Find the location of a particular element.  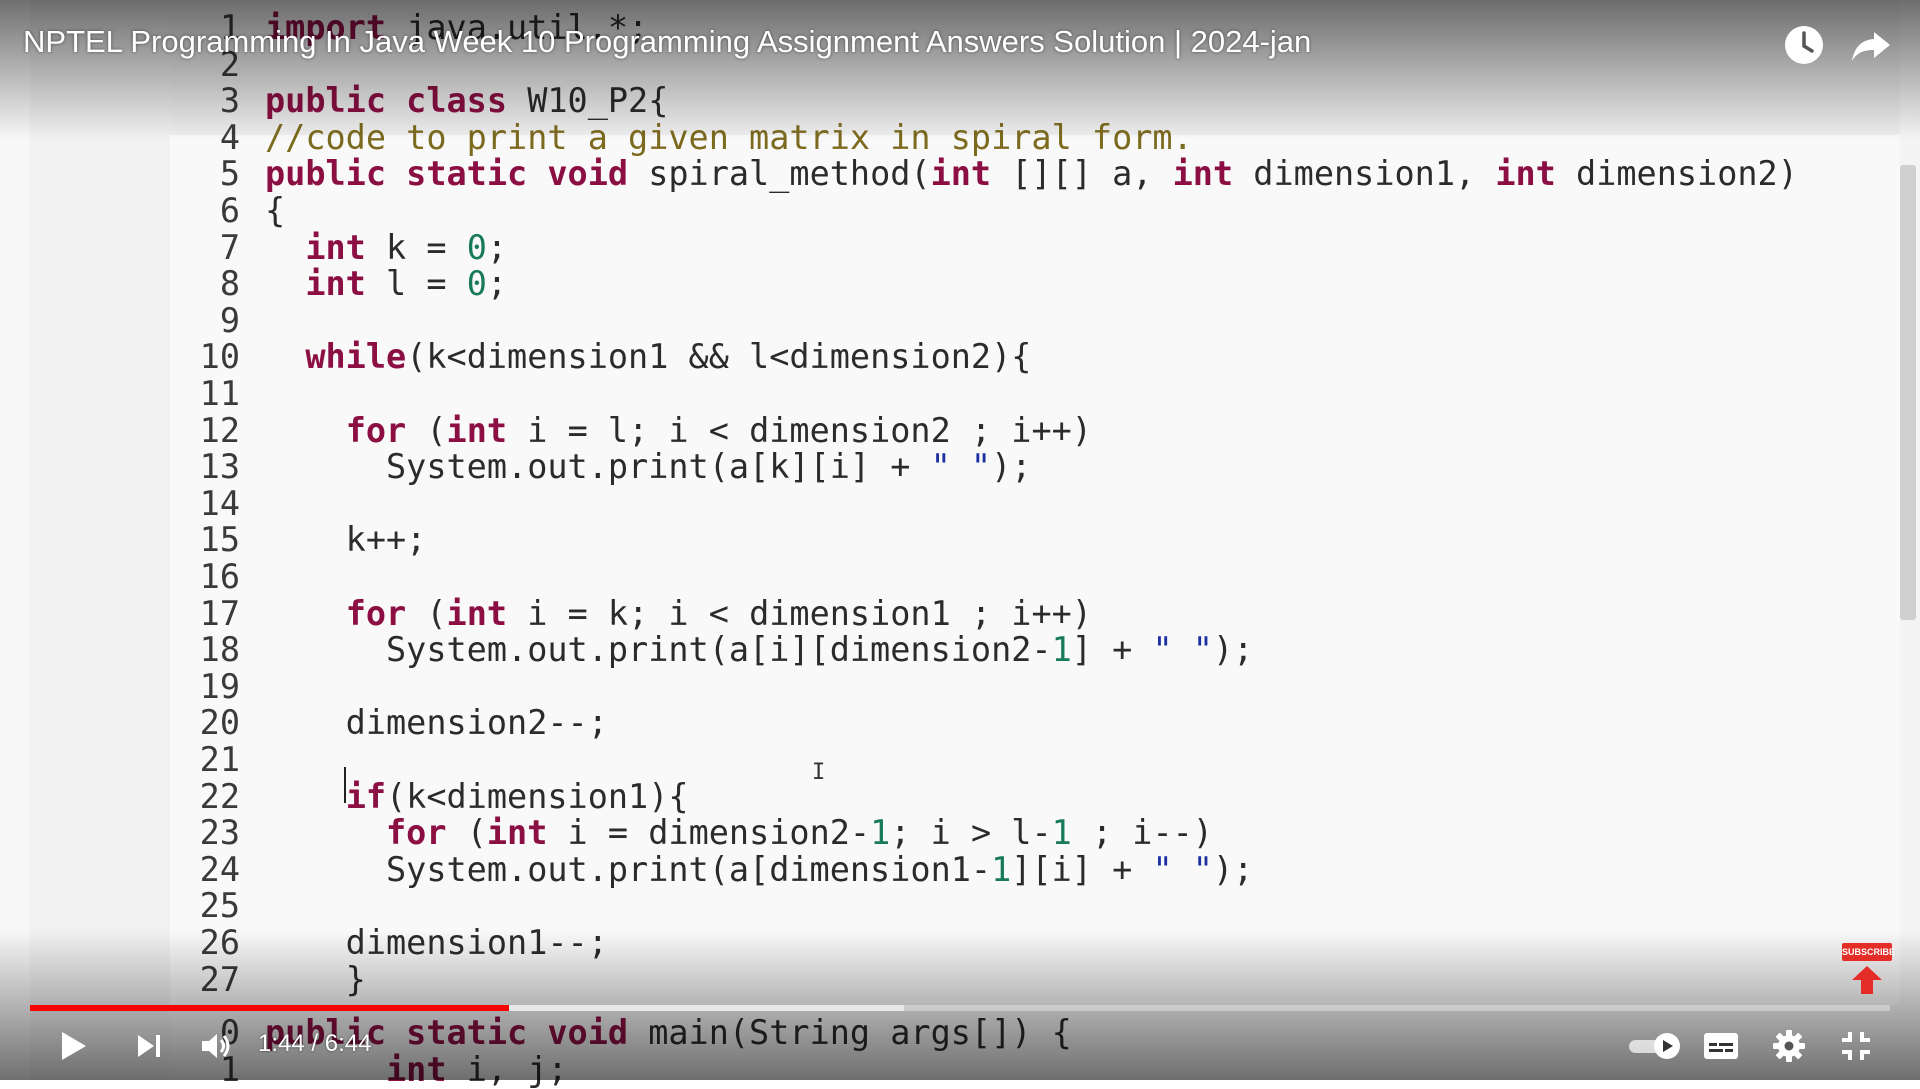

code-line: 21 is located at coordinates (940, 760).